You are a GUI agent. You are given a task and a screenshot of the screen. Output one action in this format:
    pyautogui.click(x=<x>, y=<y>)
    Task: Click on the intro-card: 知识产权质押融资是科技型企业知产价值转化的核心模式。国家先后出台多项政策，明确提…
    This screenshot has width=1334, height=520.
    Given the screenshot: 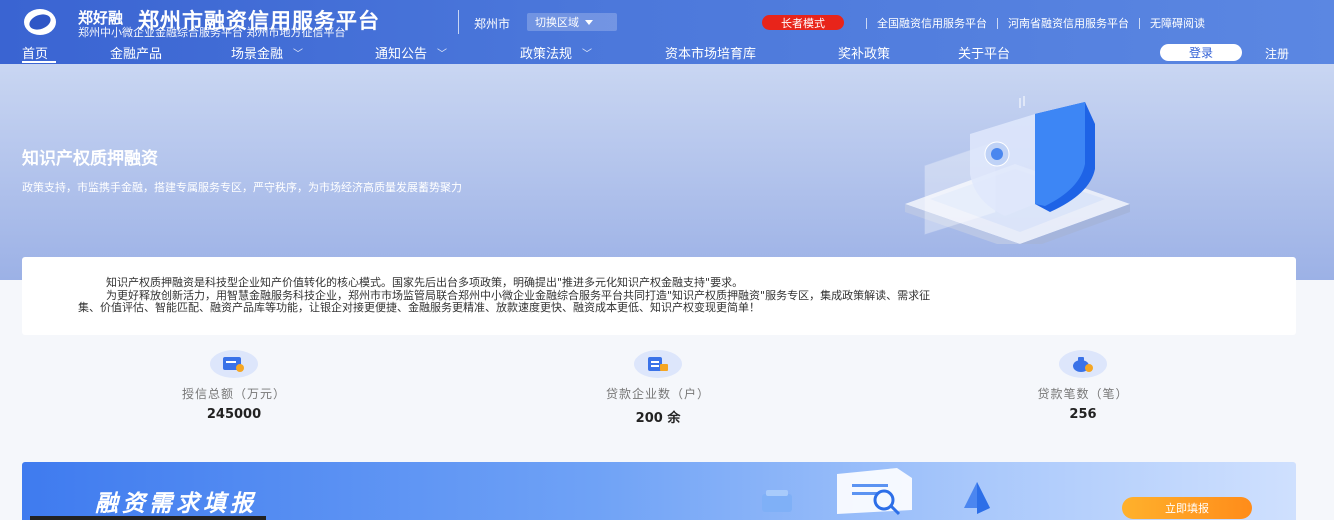 What is the action you would take?
    pyautogui.click(x=659, y=296)
    